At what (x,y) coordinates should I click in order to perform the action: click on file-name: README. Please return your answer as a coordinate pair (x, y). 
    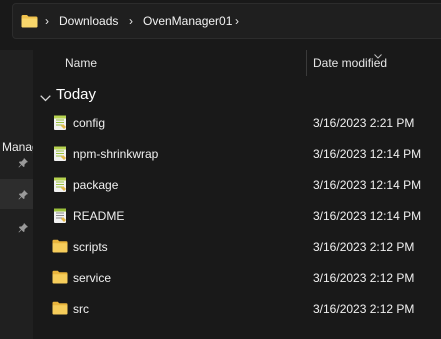
    Looking at the image, I should click on (99, 216).